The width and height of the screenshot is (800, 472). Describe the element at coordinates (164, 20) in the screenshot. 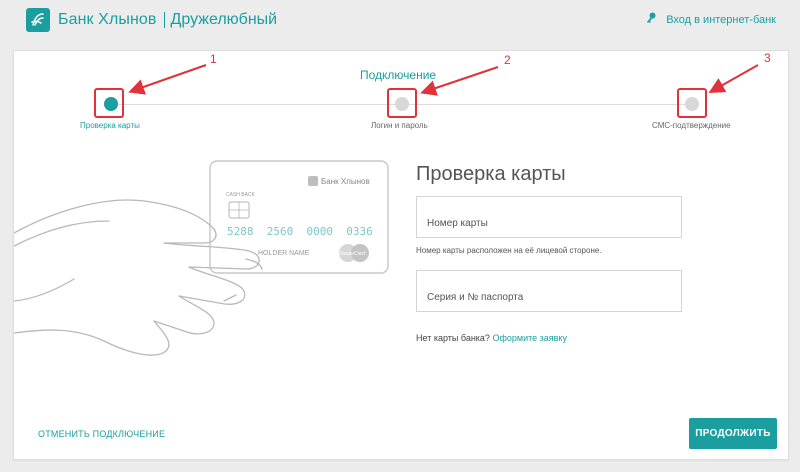

I see `logo-divider` at that location.